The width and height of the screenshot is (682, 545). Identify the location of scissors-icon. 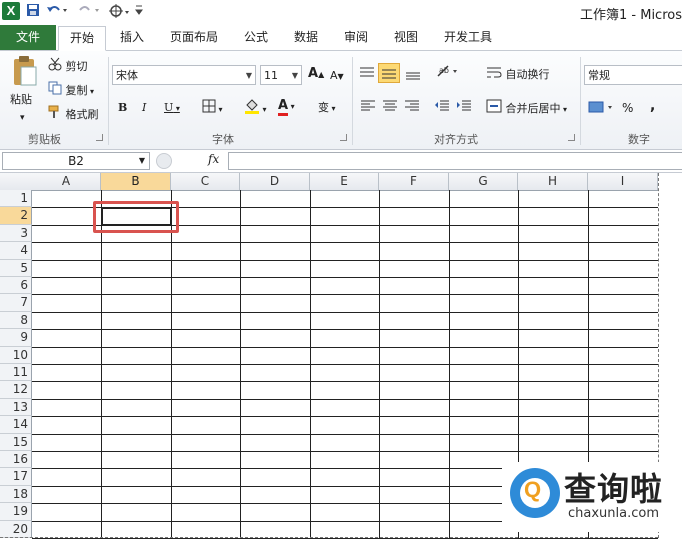
(55, 67).